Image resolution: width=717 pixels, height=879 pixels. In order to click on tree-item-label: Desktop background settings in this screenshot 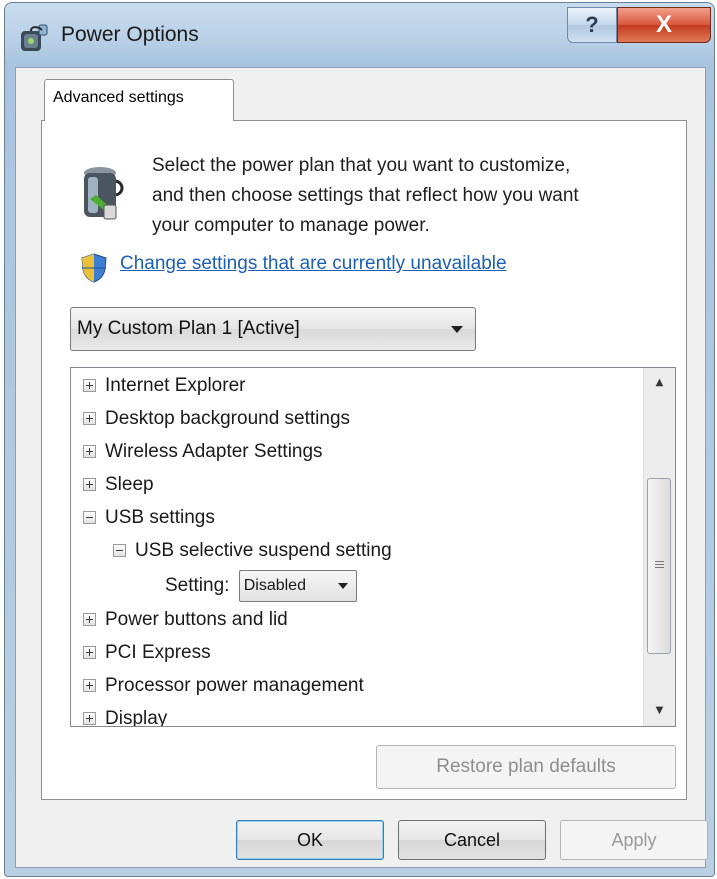, I will do `click(228, 418)`.